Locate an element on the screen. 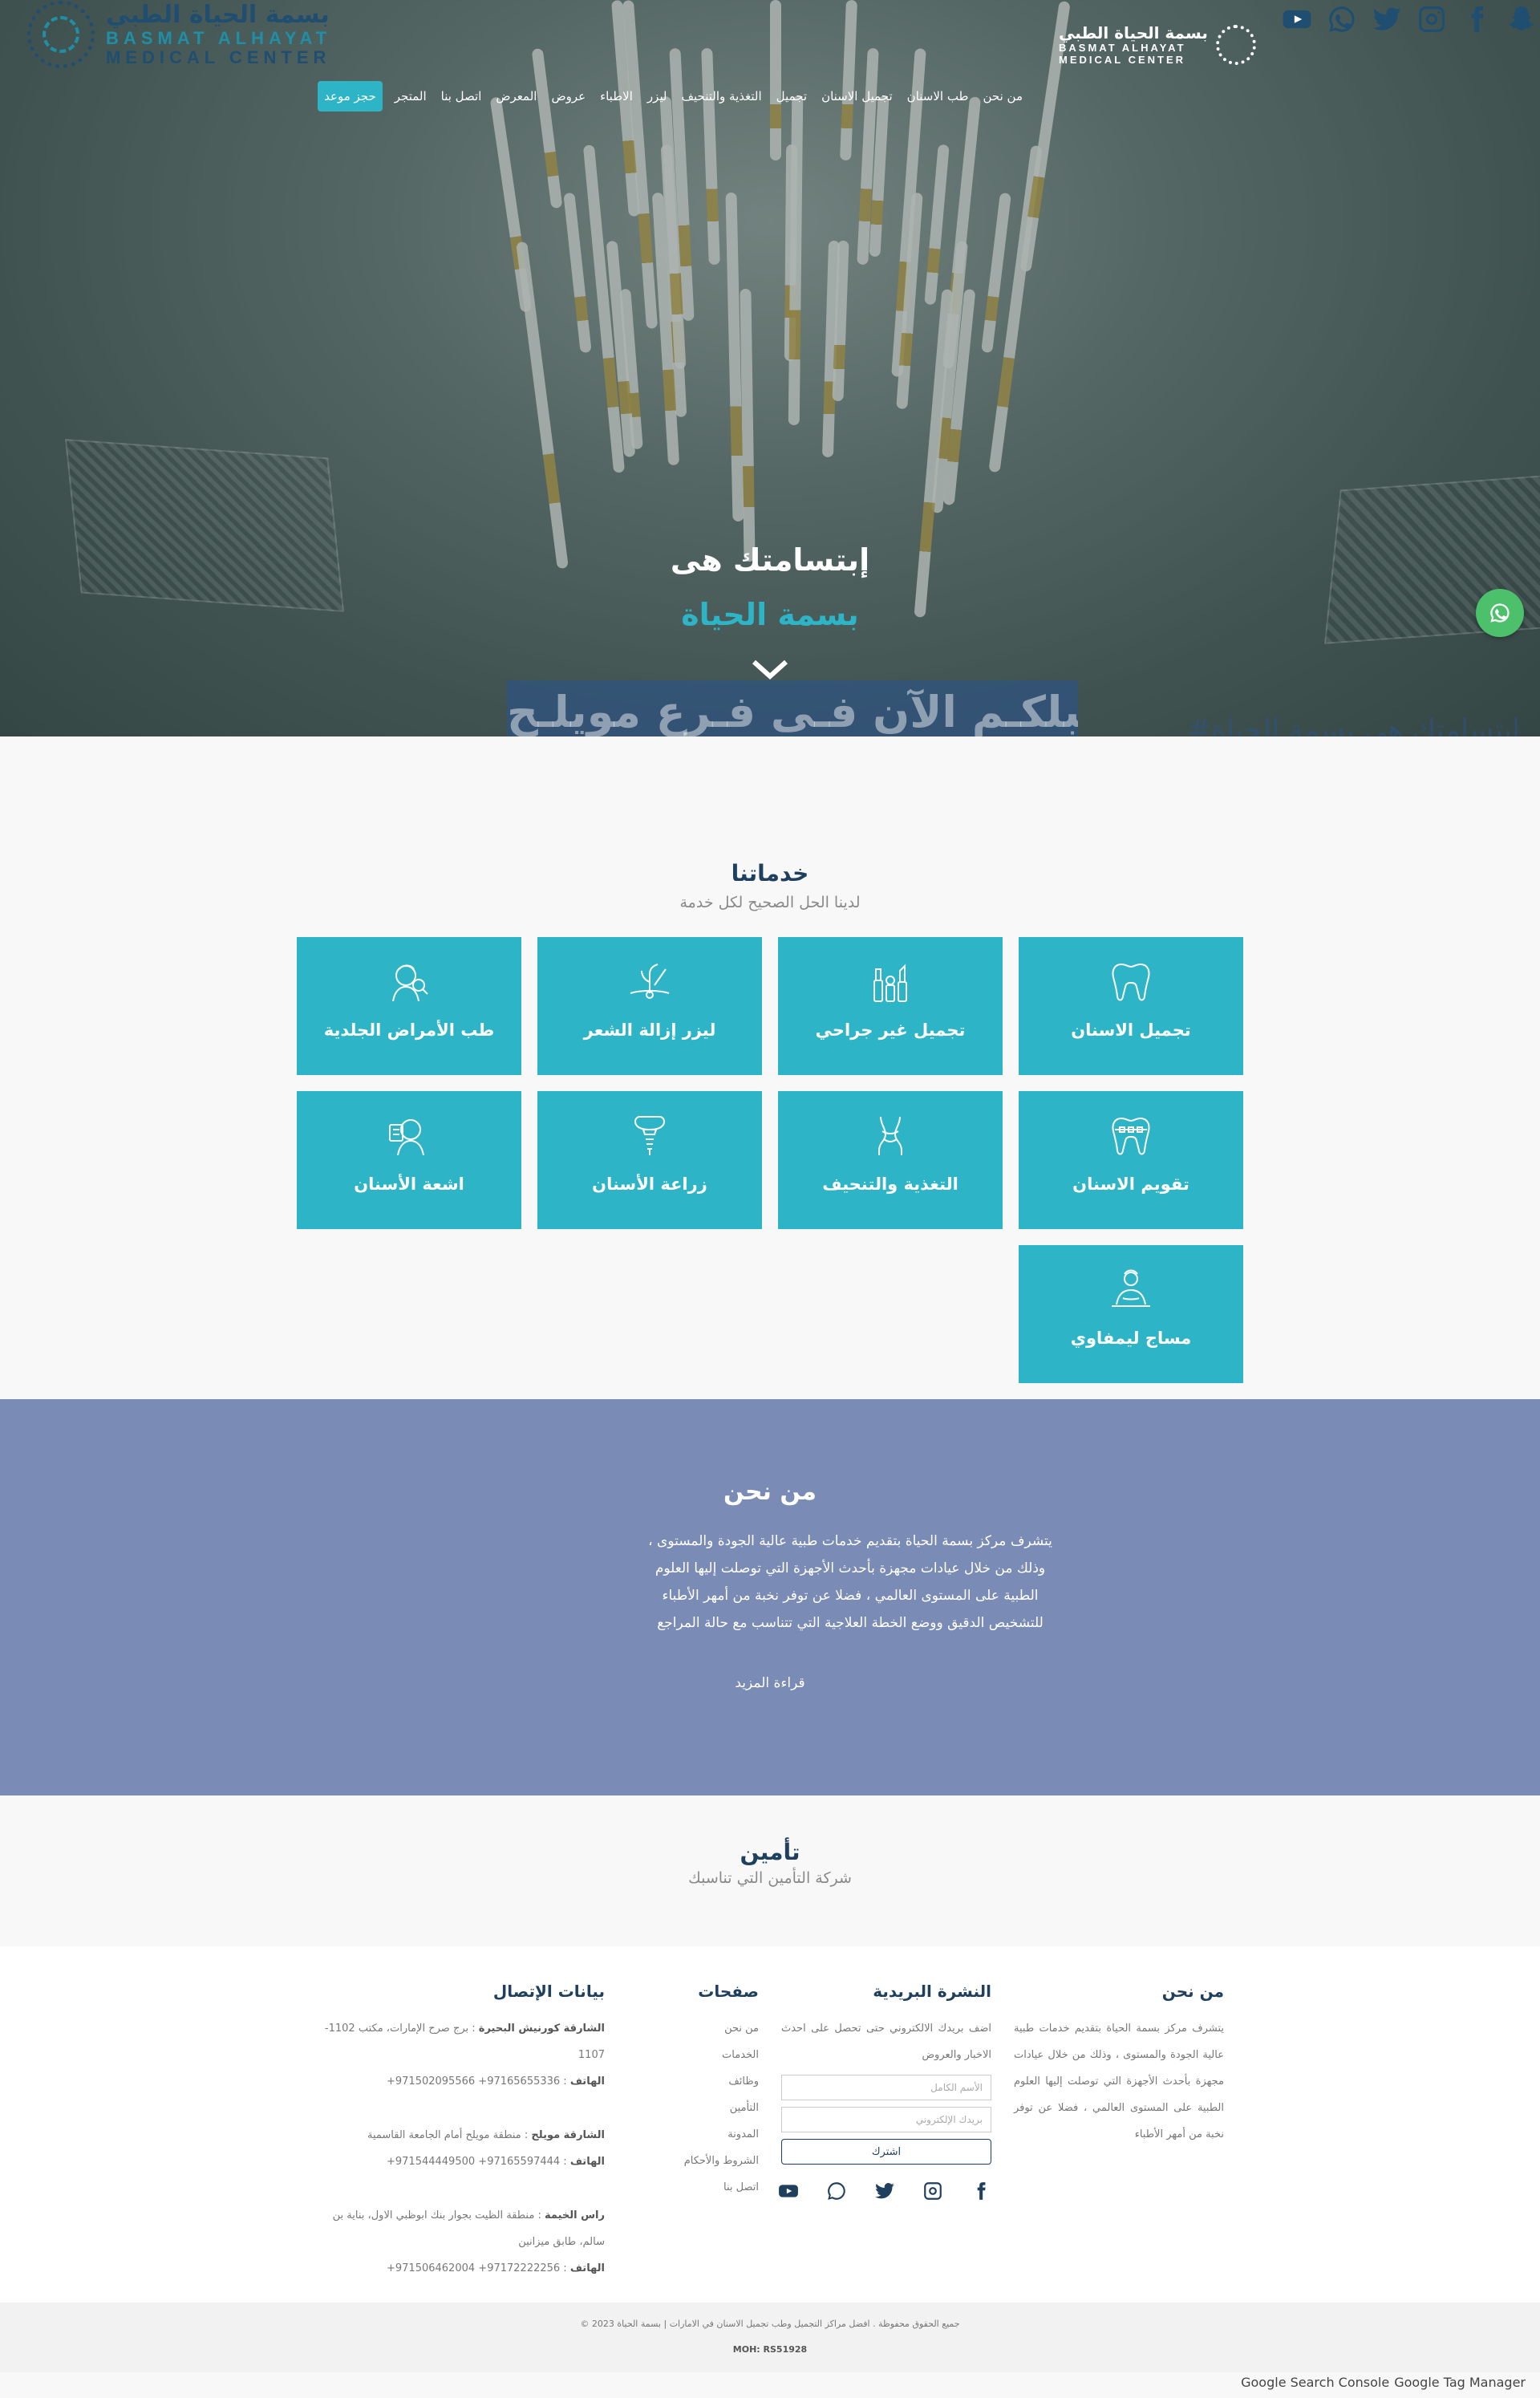 Image resolution: width=1540 pixels, height=2398 pixels. nav-about: من نحن is located at coordinates (1004, 96).